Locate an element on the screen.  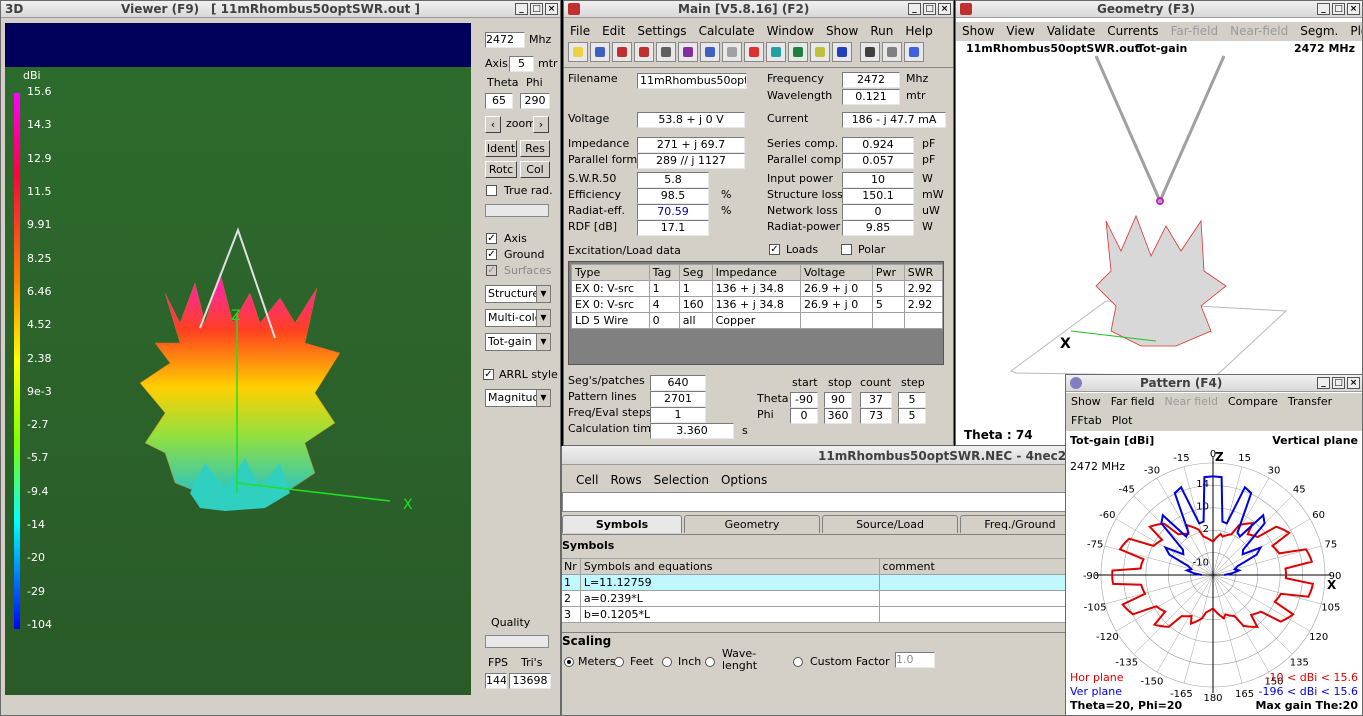
ident-button: Ident is located at coordinates (501, 148).